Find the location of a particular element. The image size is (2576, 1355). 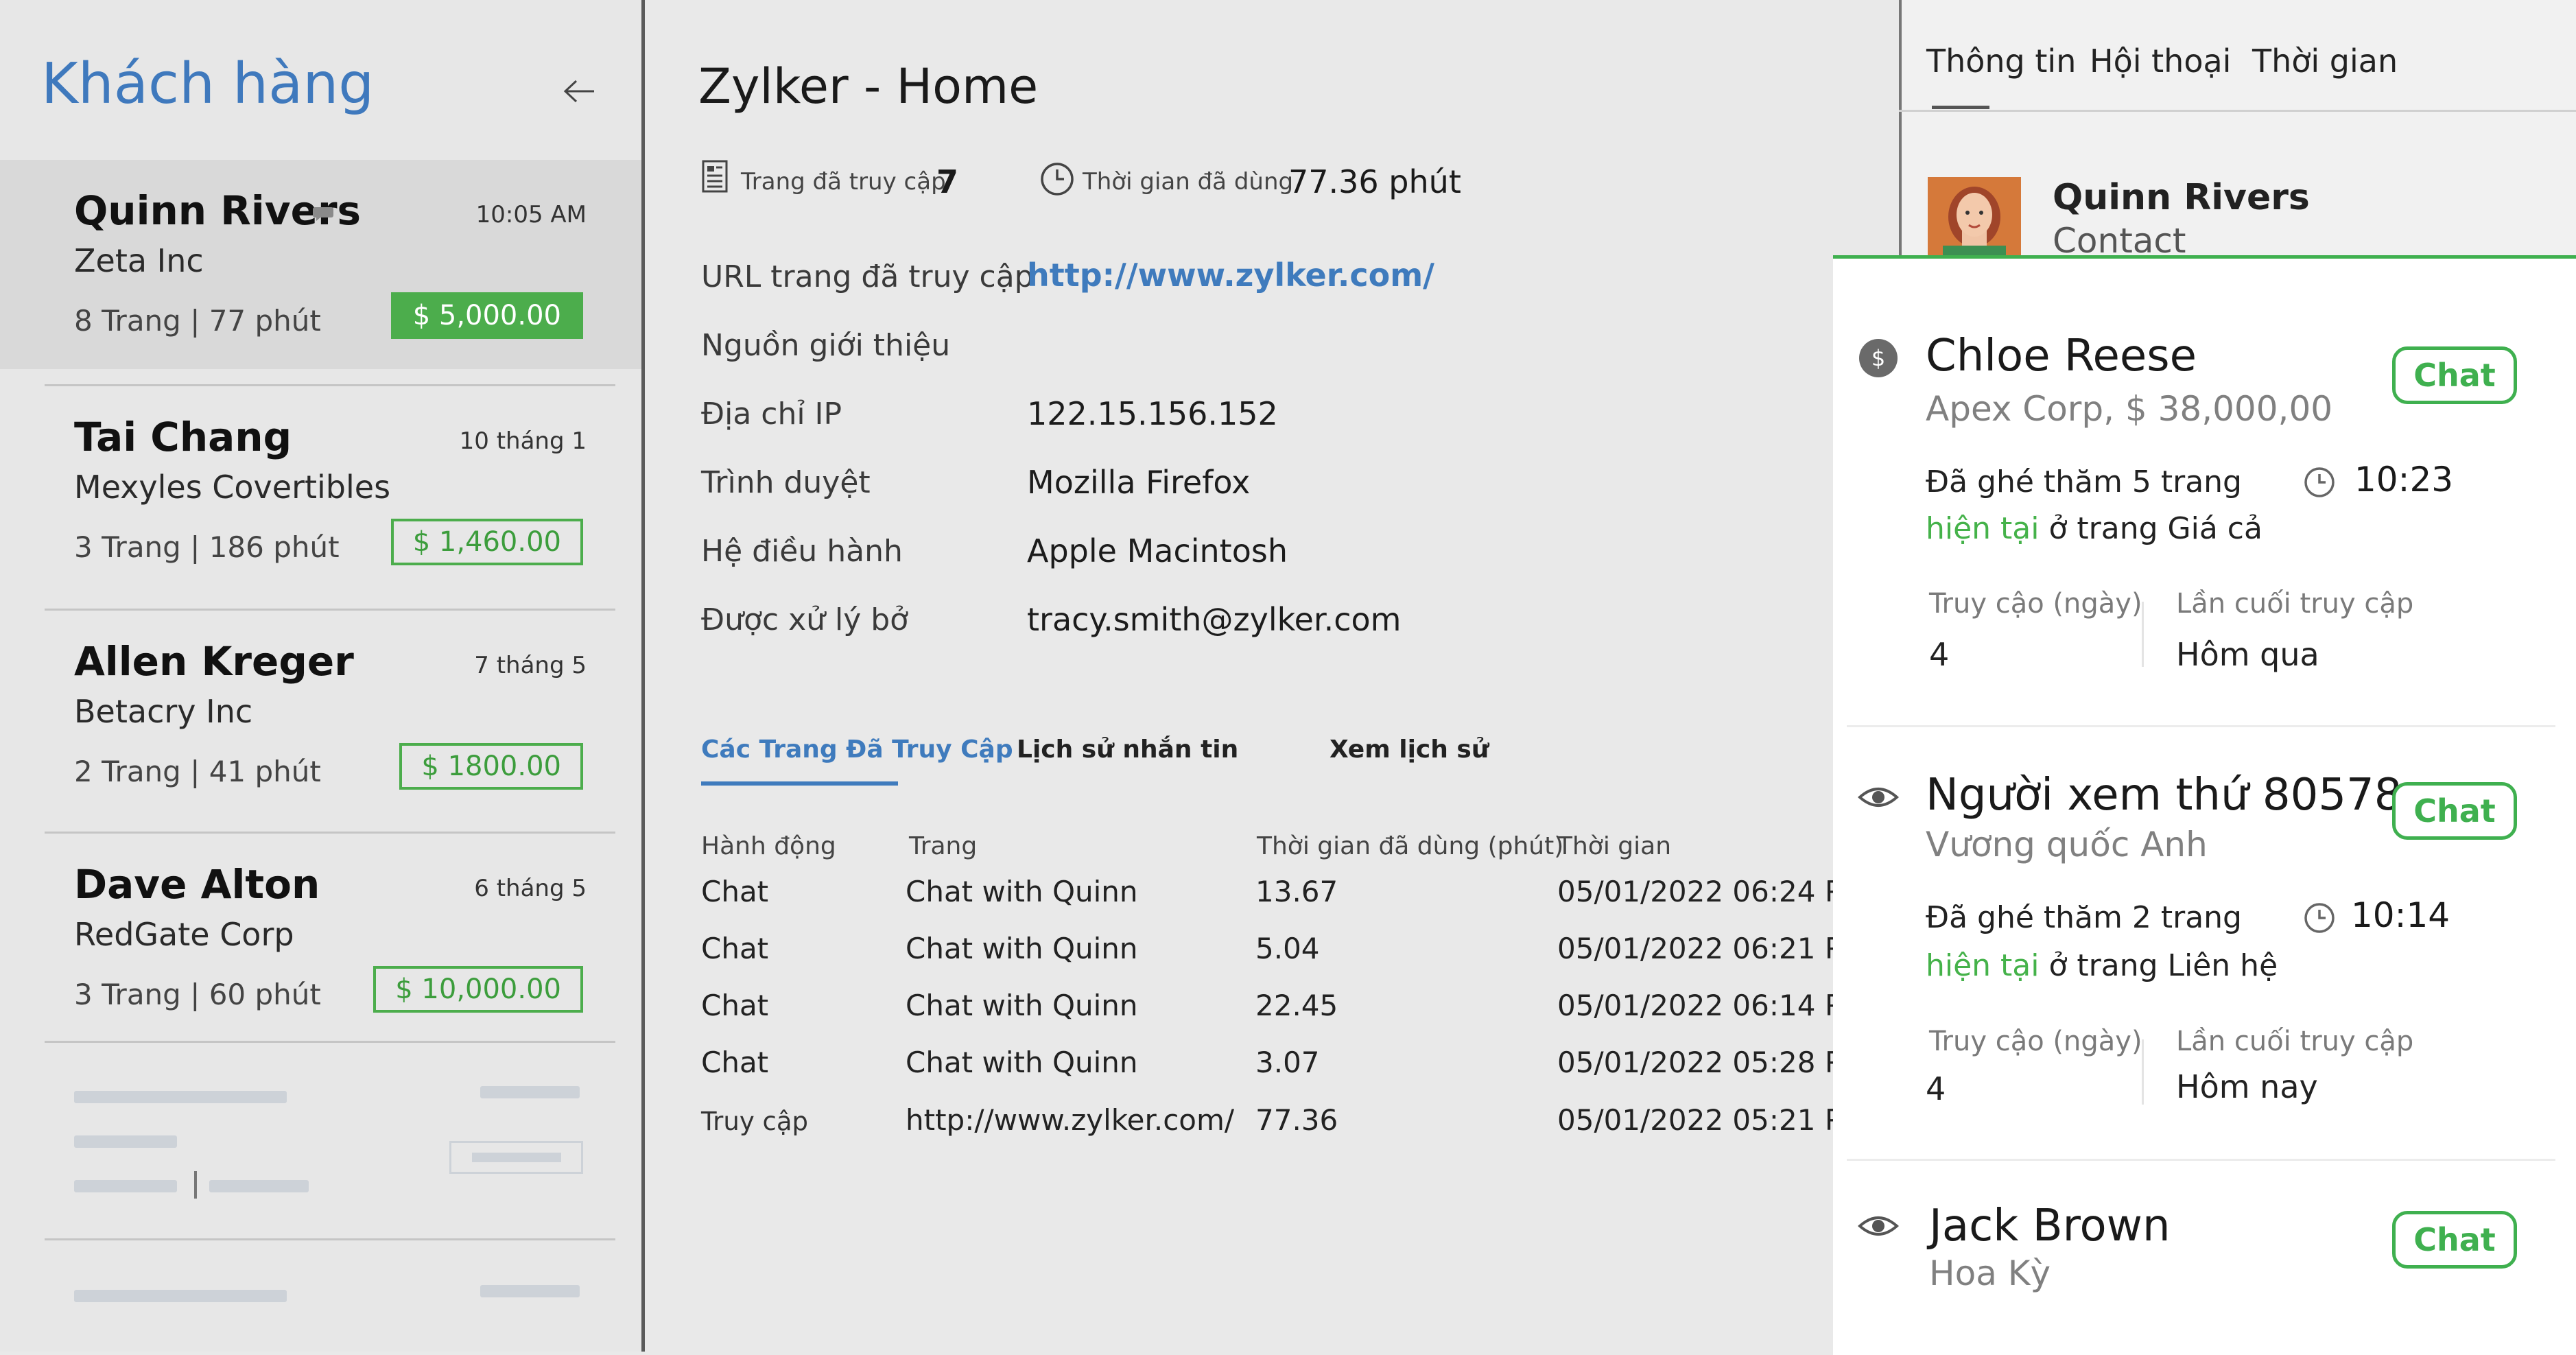

customer-meta: 8 Trang | 77 phút is located at coordinates (197, 321).